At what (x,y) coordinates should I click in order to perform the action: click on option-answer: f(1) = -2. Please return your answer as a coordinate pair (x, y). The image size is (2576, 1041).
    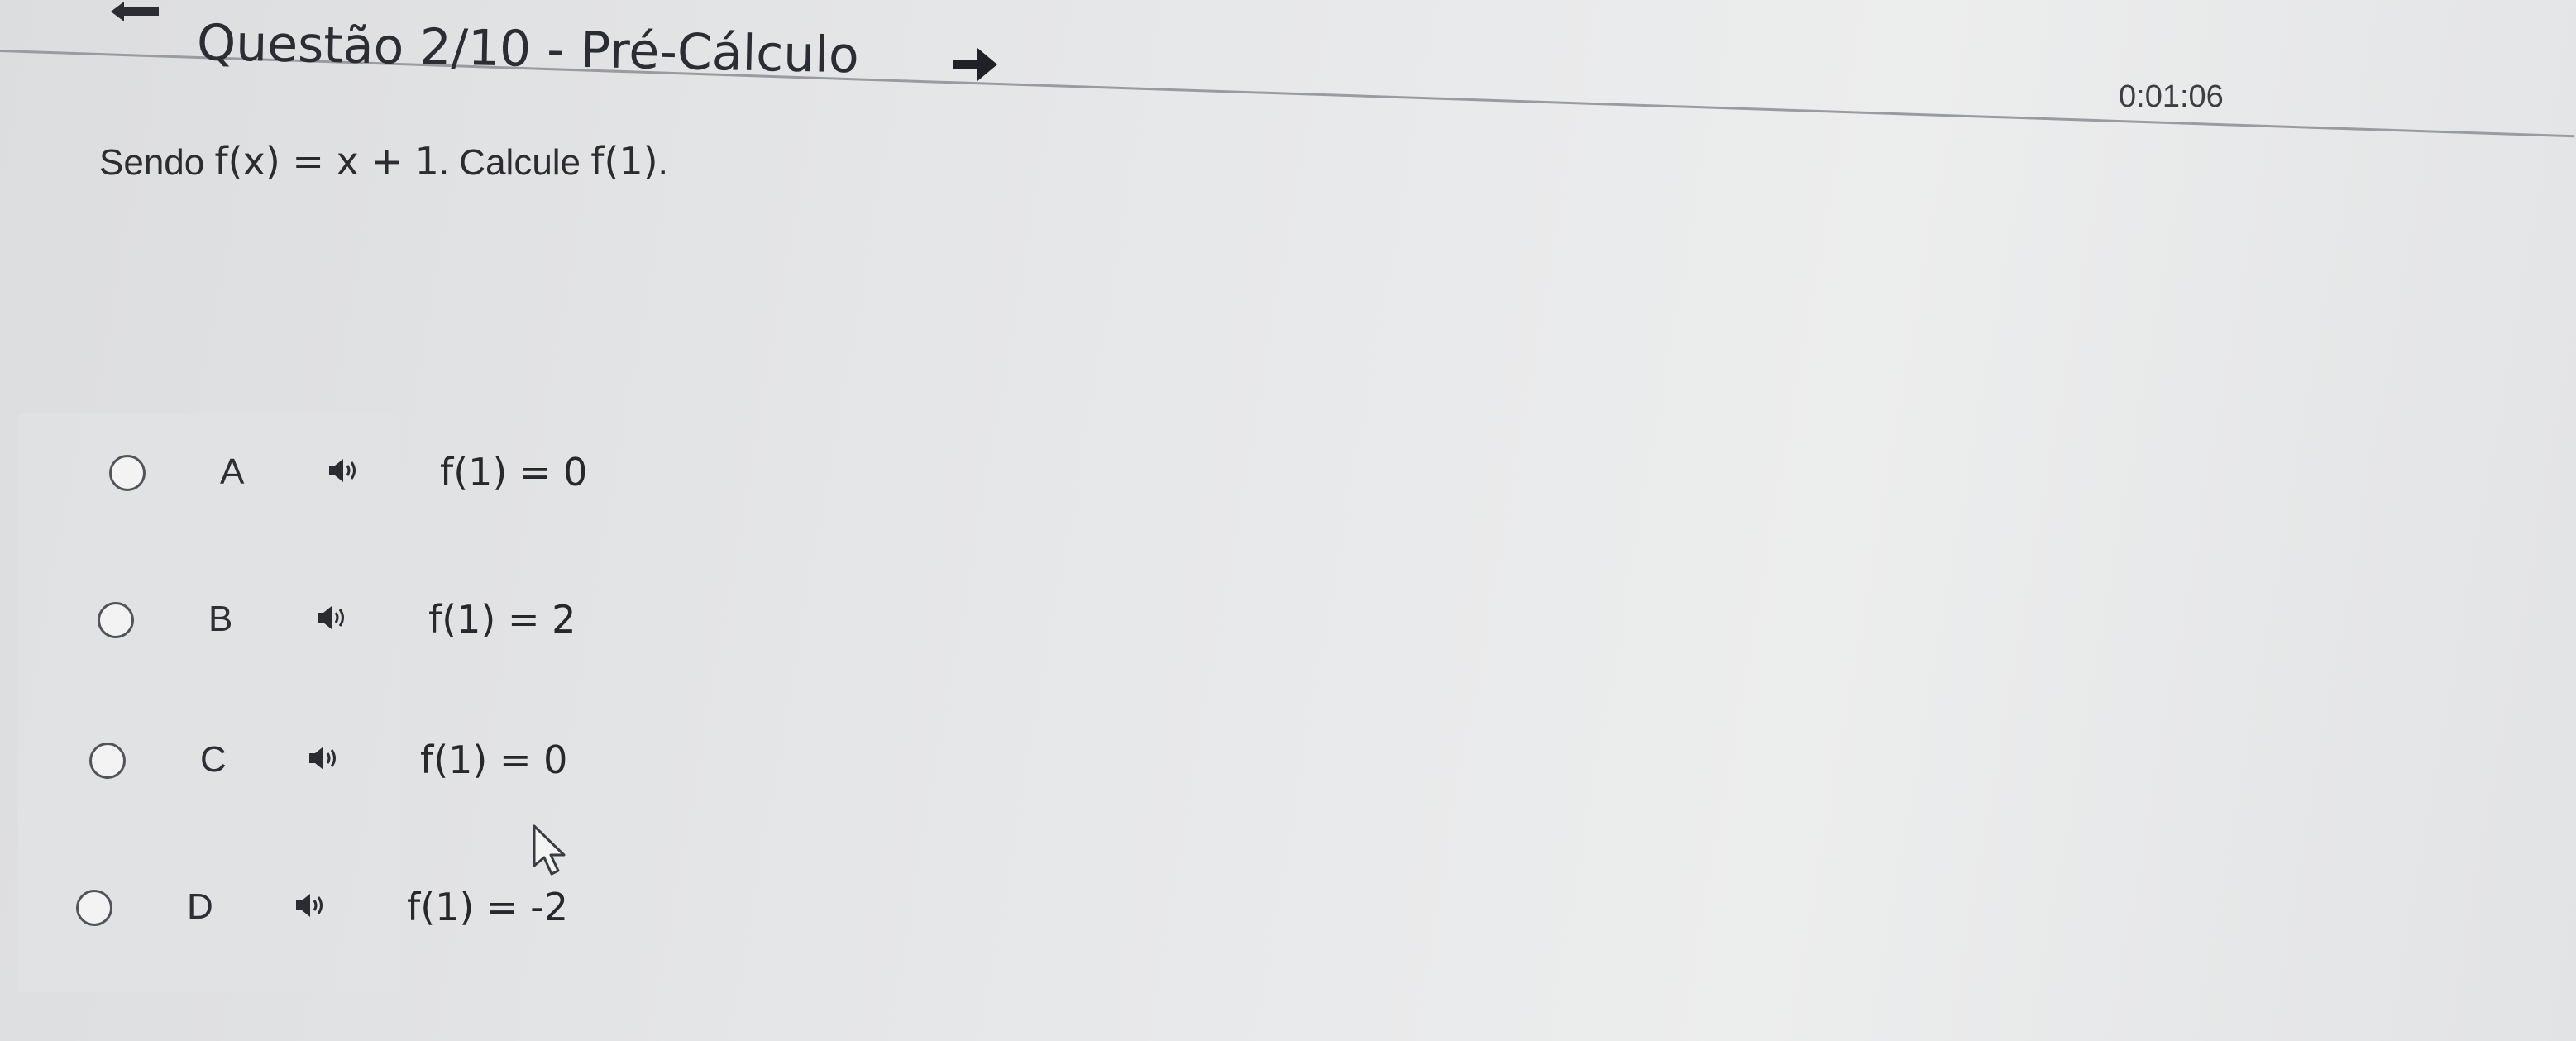
    Looking at the image, I should click on (488, 907).